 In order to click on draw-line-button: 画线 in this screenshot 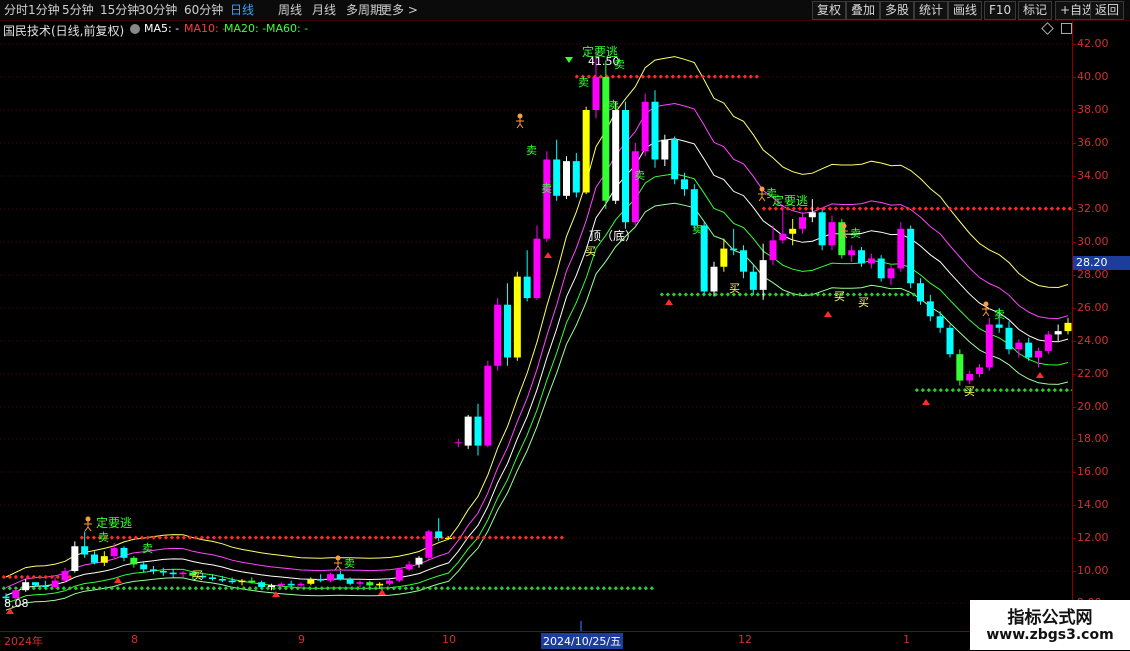, I will do `click(965, 10)`.